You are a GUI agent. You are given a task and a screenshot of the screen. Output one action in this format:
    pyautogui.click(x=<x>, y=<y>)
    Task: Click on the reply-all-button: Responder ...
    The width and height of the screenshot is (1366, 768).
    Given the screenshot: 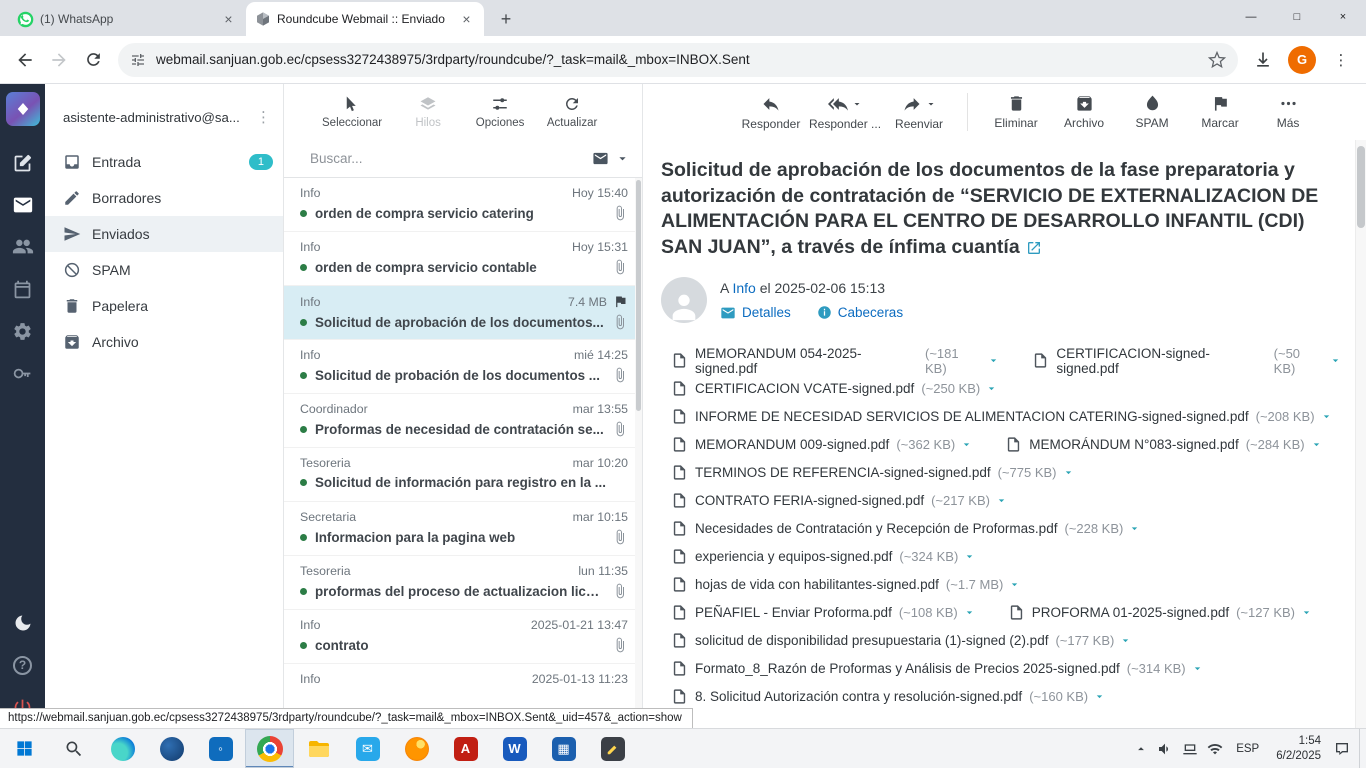 What is the action you would take?
    pyautogui.click(x=845, y=112)
    